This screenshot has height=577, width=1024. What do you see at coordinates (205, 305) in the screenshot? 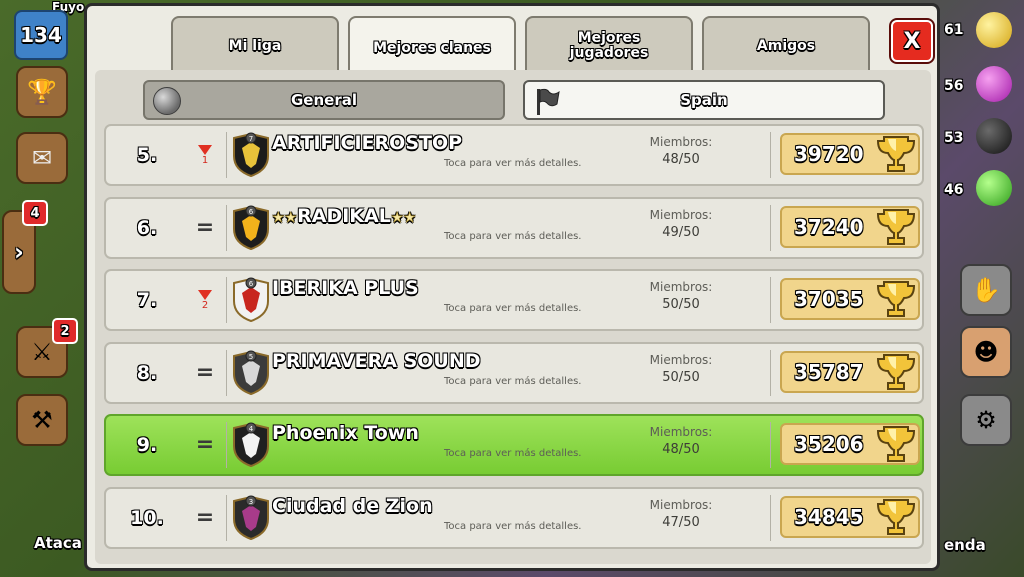
I see `rank-change-number: 2` at bounding box center [205, 305].